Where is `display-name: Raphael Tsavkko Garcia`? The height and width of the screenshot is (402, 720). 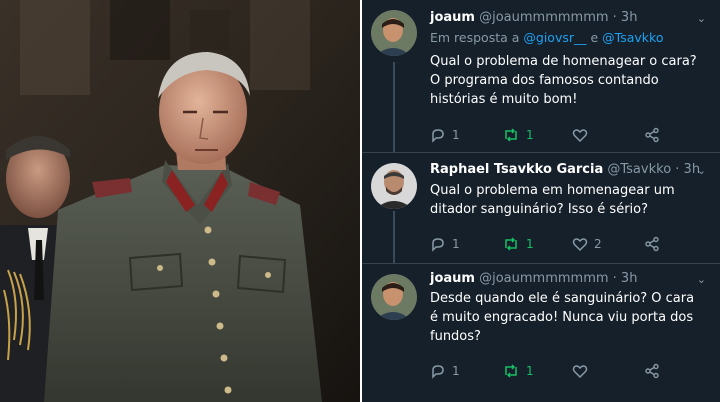
display-name: Raphael Tsavkko Garcia is located at coordinates (516, 169).